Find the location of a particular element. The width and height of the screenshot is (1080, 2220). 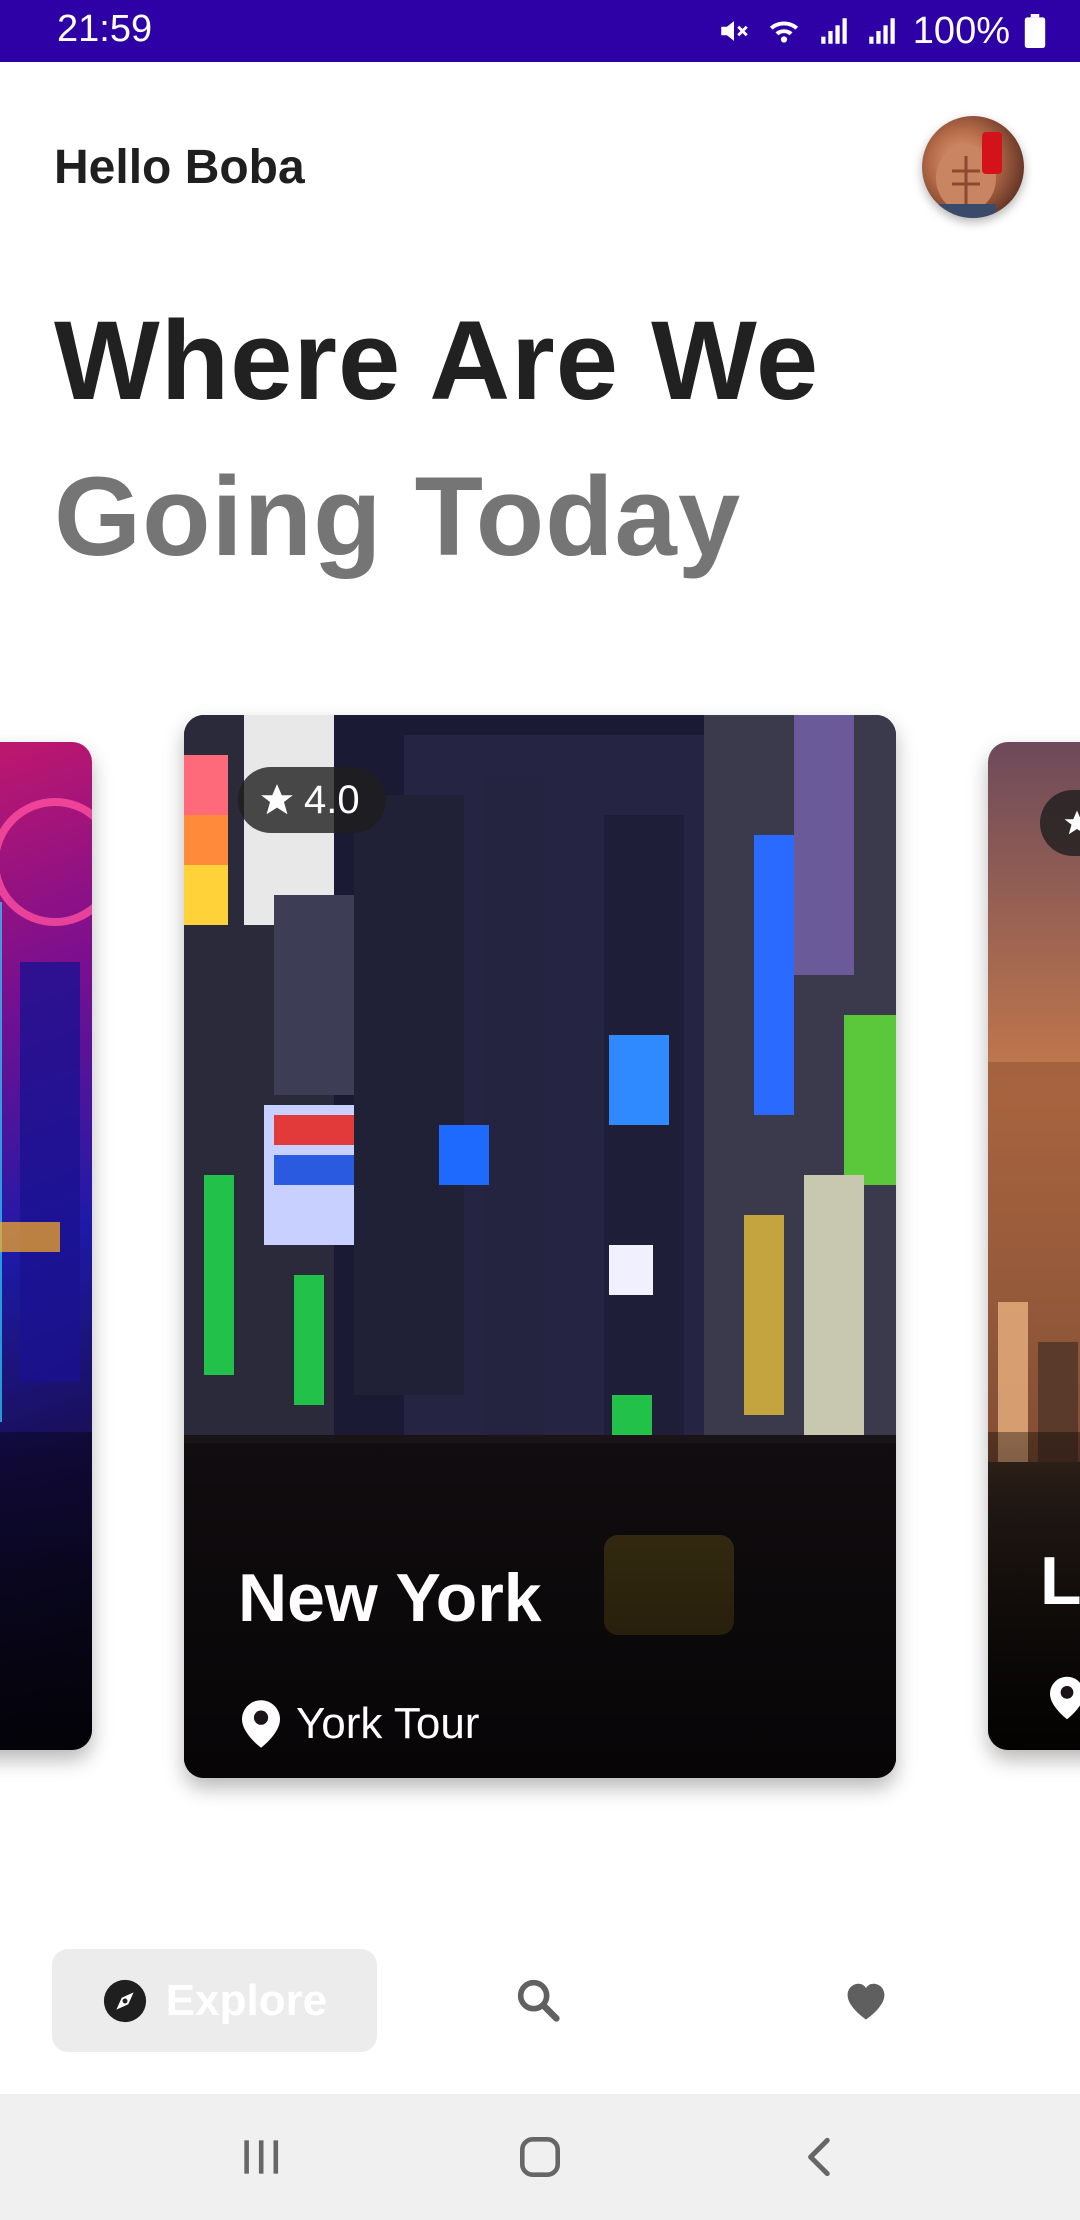

heart-icon is located at coordinates (866, 2000).